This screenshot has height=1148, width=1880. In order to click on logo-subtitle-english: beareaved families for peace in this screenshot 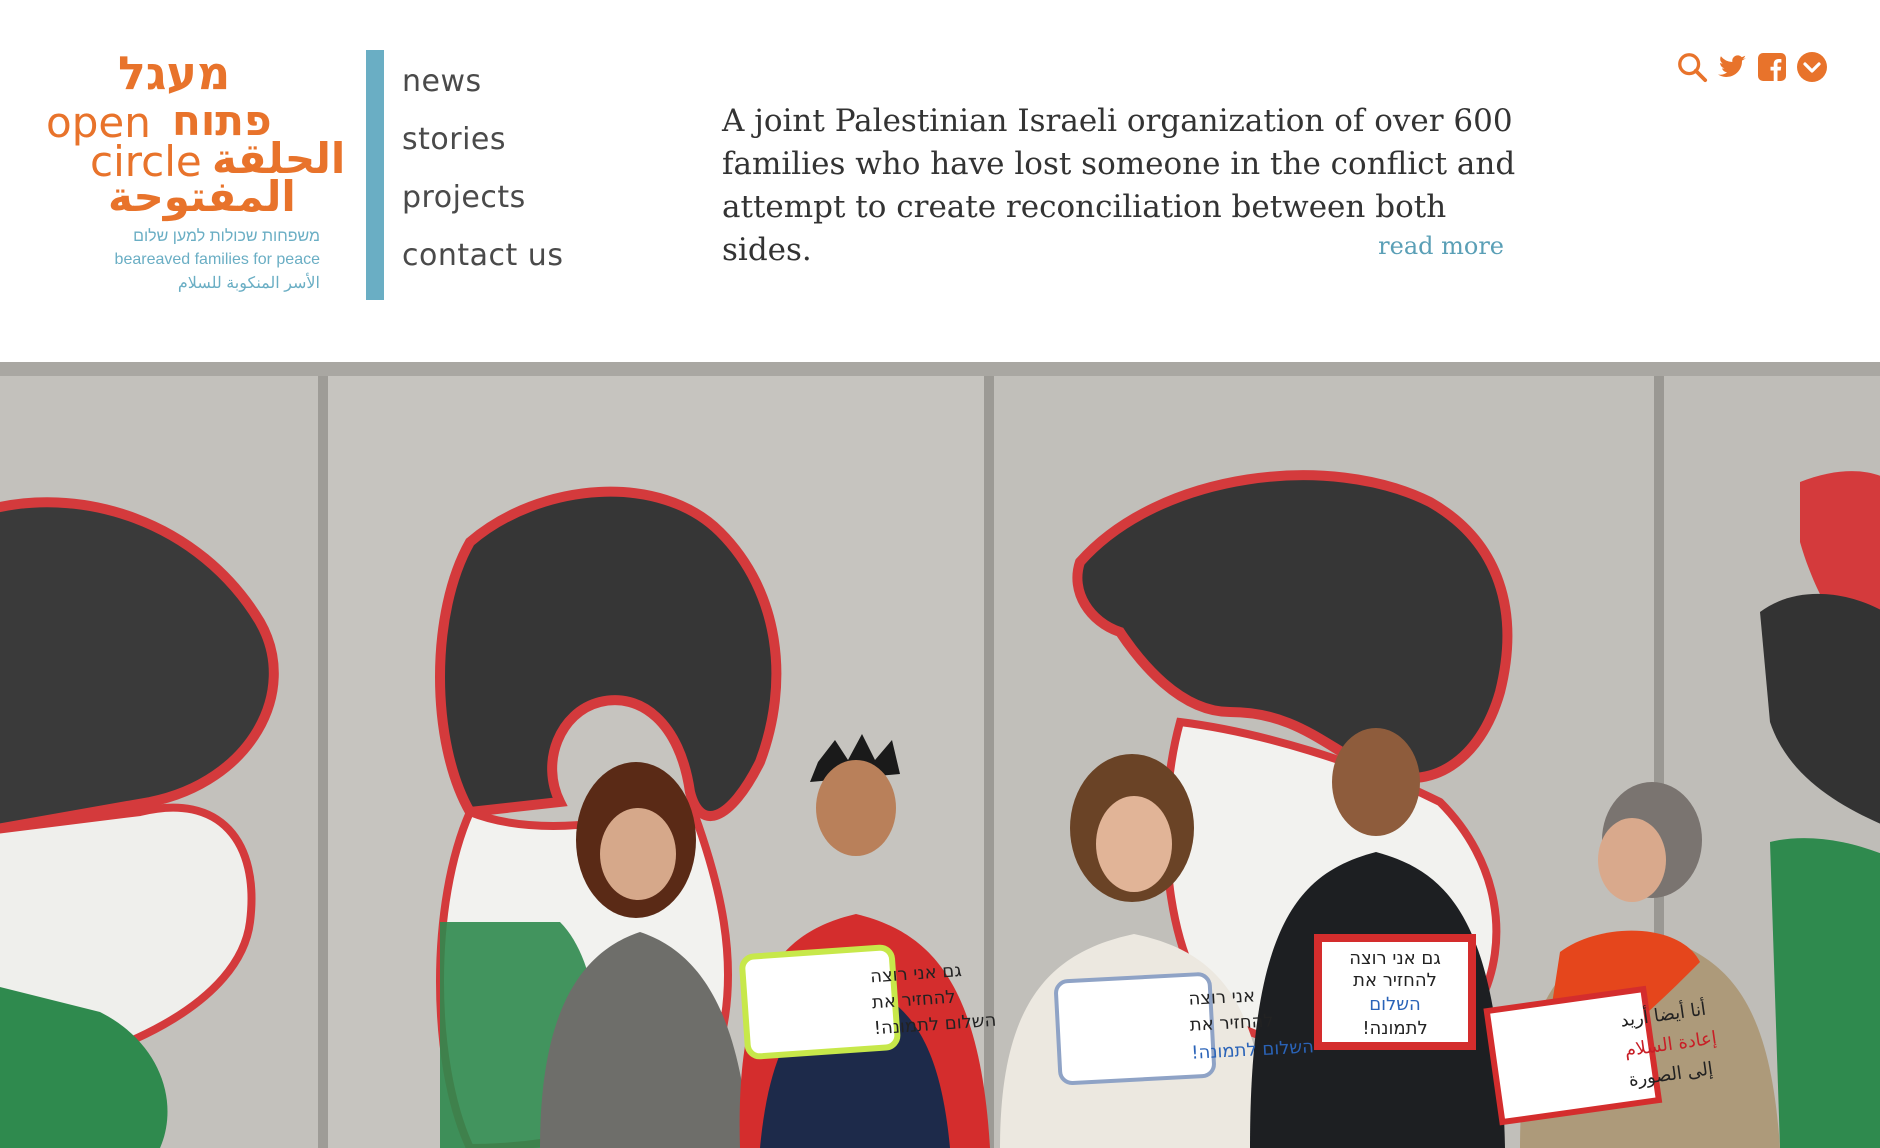, I will do `click(217, 259)`.